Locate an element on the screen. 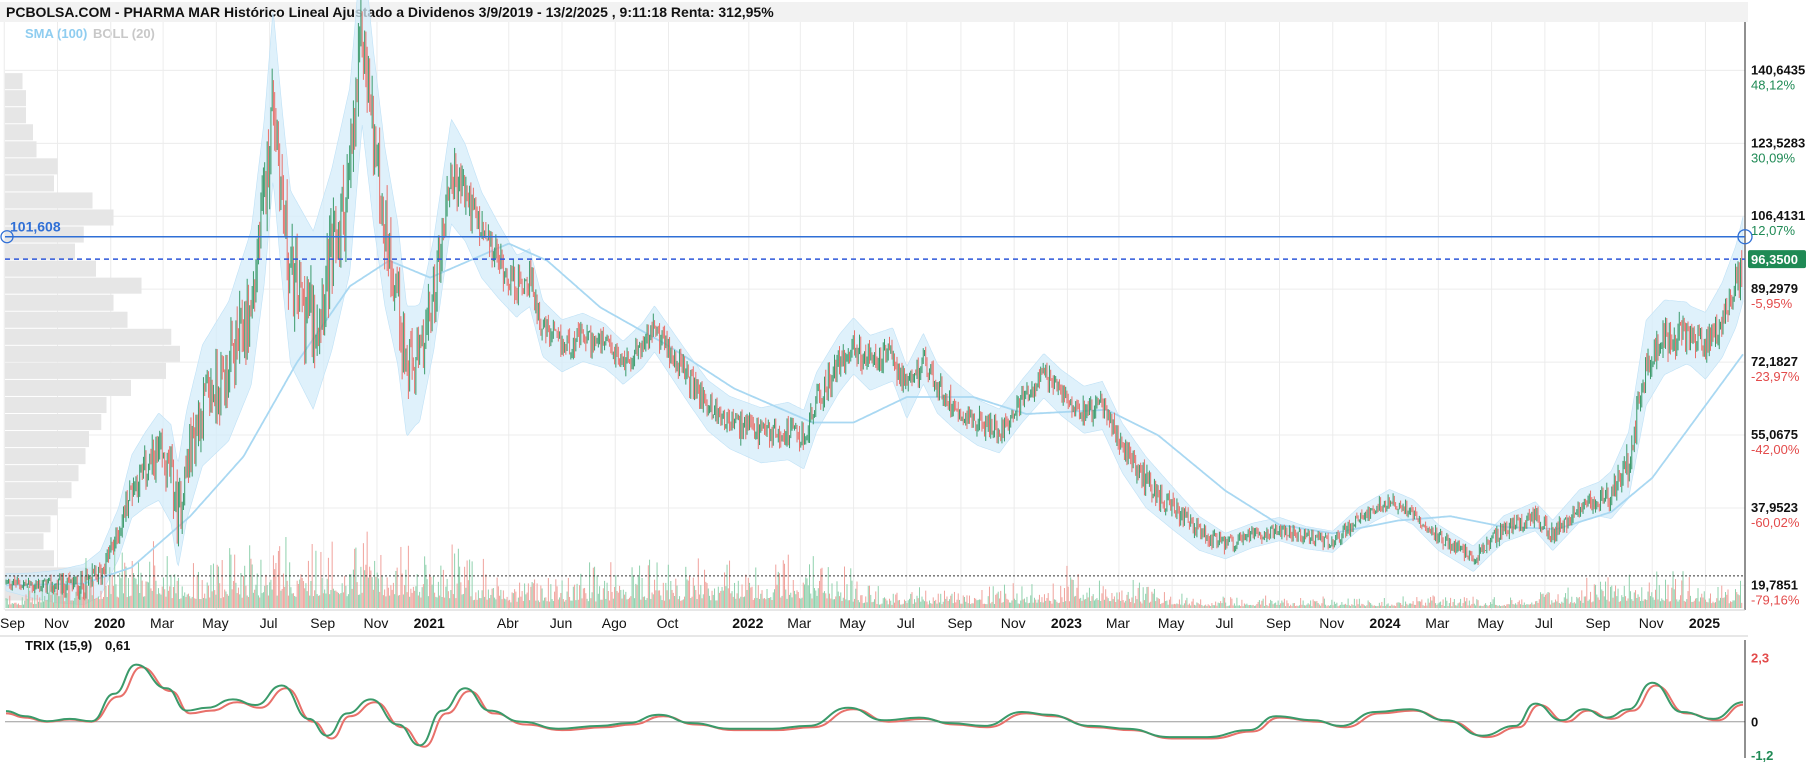 The width and height of the screenshot is (1814, 763). time-tick-label: Oct is located at coordinates (668, 623).